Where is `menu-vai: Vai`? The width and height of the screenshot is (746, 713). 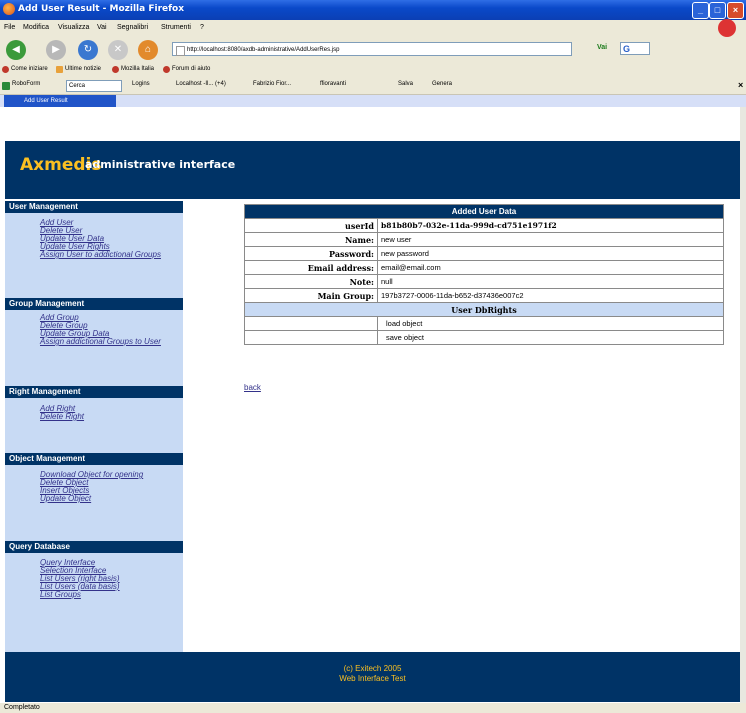 menu-vai: Vai is located at coordinates (102, 27).